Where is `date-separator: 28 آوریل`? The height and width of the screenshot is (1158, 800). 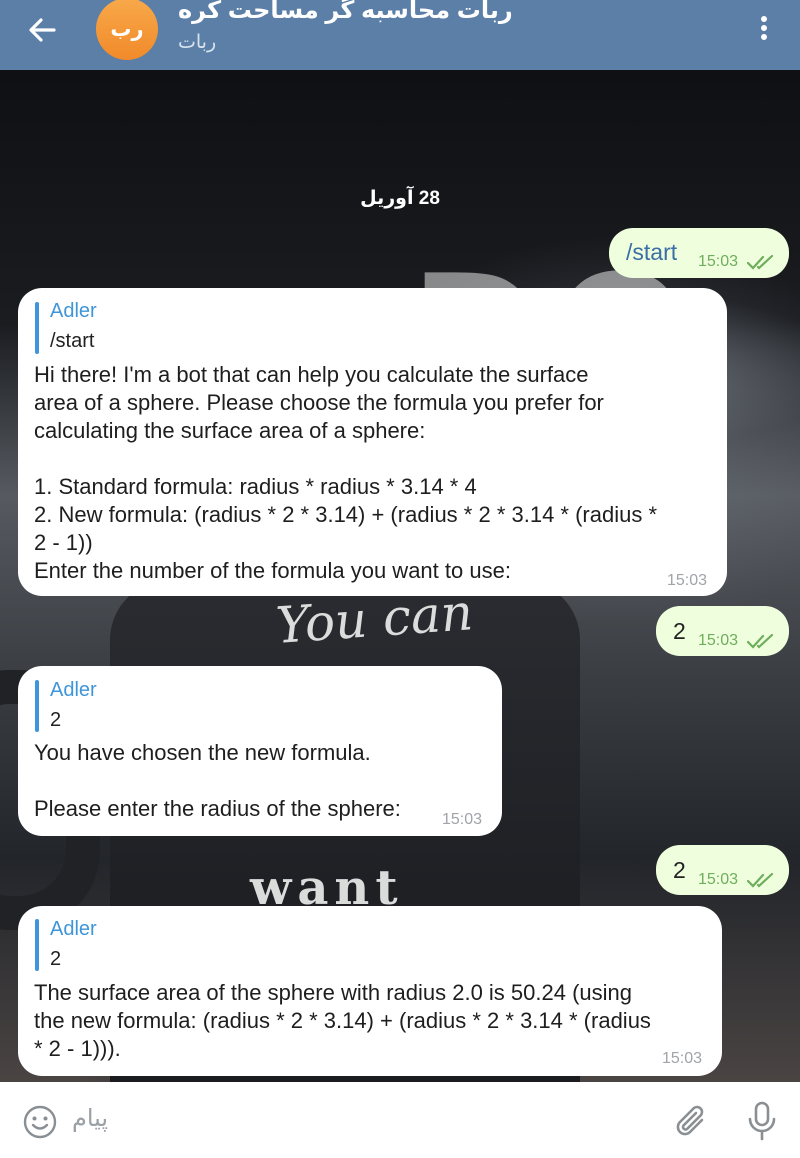 date-separator: 28 آوریل is located at coordinates (400, 198).